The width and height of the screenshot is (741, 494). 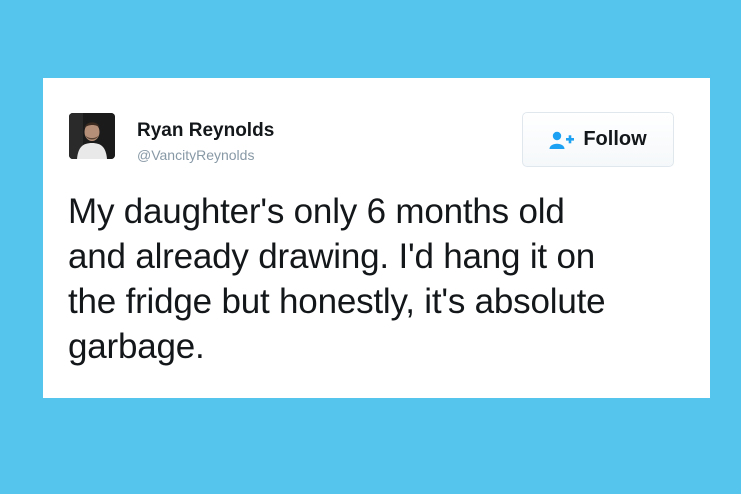 I want to click on profile-photo-icon, so click(x=92, y=136).